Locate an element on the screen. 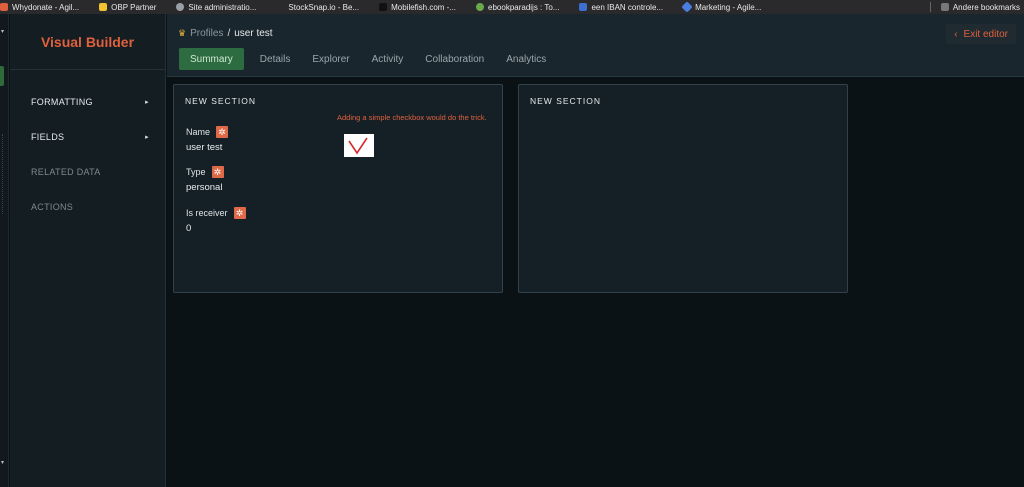  sidebar-item-related-data: RELATED DATA is located at coordinates (87, 171).